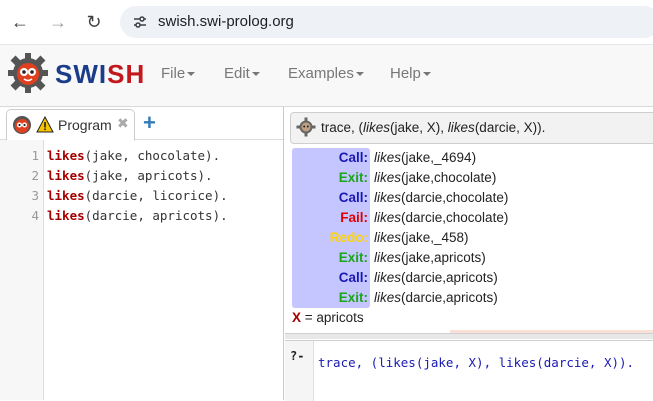 Image resolution: width=653 pixels, height=401 pixels. Describe the element at coordinates (299, 371) in the screenshot. I see `query-gutter: ?-` at that location.